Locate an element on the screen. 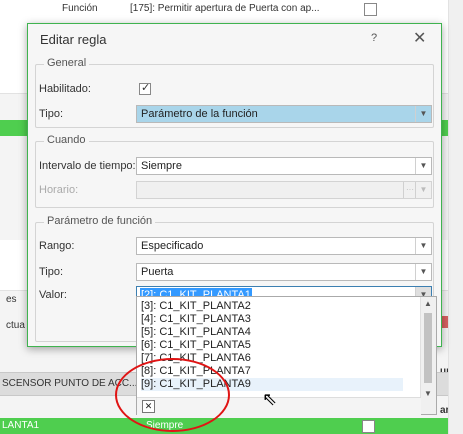  rango-select: Especificado ▼ is located at coordinates (284, 246).